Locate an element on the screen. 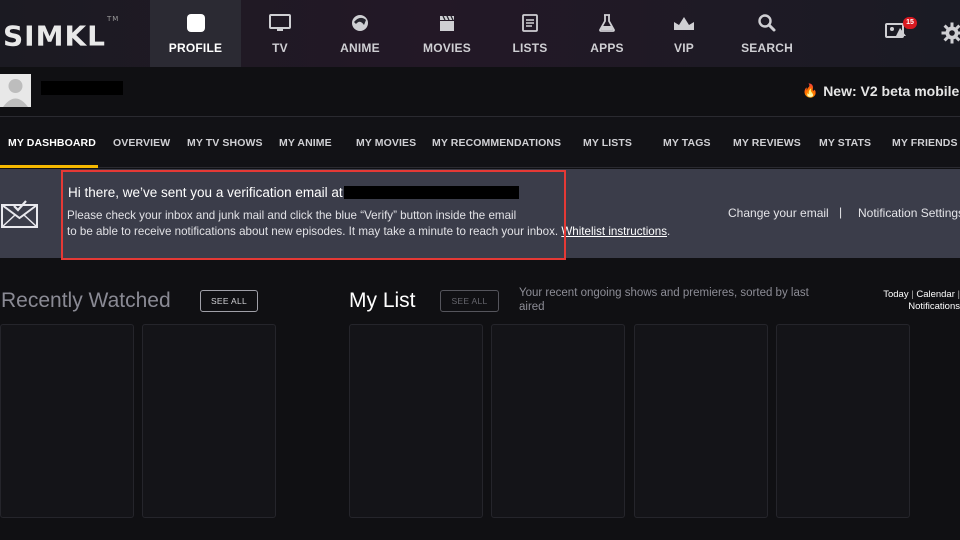  tab-my-recommendations: MY RECOMMENDATIONS is located at coordinates (496, 143).